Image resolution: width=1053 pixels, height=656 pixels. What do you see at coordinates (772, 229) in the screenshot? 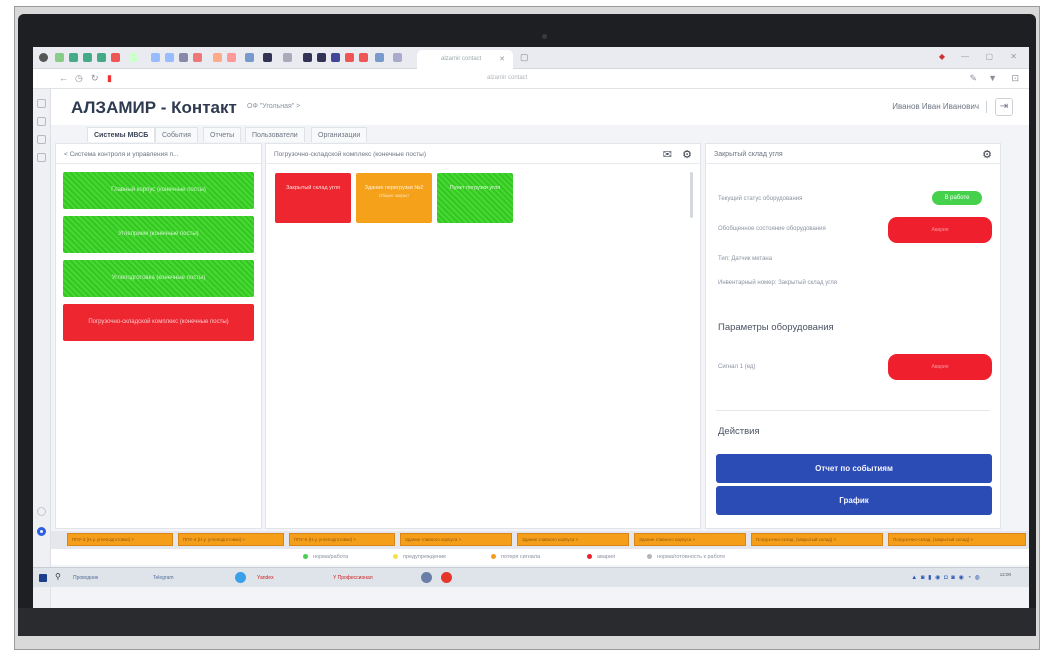
I see `state-label: Обобщенное состояние оборудования` at bounding box center [772, 229].